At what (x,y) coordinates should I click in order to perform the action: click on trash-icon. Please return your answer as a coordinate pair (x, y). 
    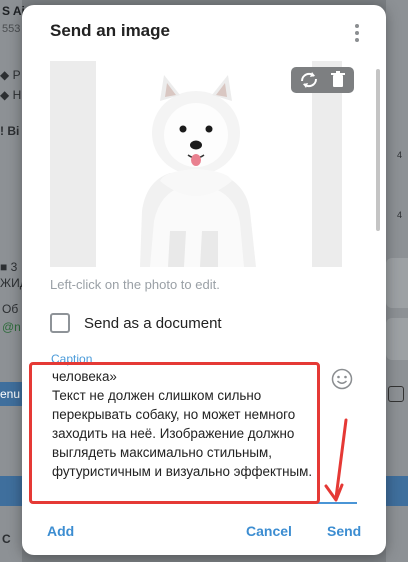
    Looking at the image, I should click on (338, 80).